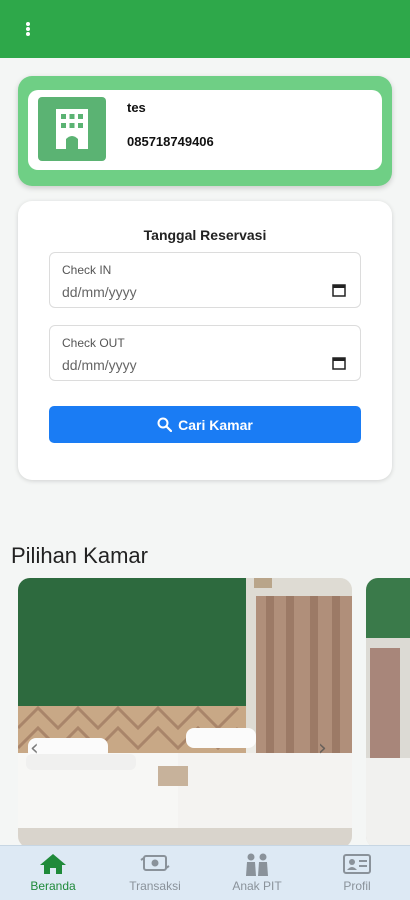 The height and width of the screenshot is (900, 410). I want to click on bottom-nav: Beranda Transaksi Anak PIT Profil, so click(205, 872).